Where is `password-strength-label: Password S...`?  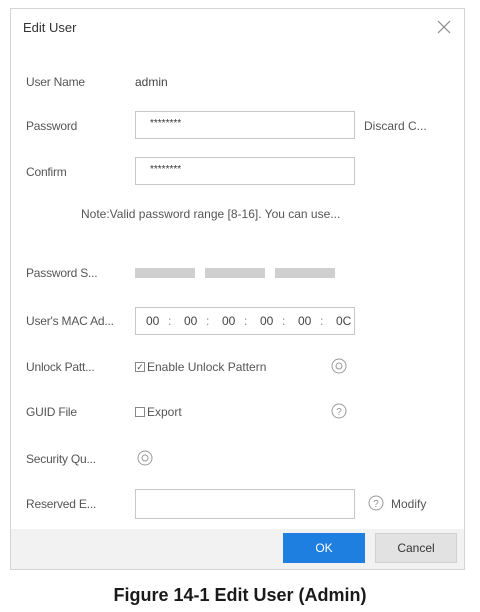 password-strength-label: Password S... is located at coordinates (62, 273).